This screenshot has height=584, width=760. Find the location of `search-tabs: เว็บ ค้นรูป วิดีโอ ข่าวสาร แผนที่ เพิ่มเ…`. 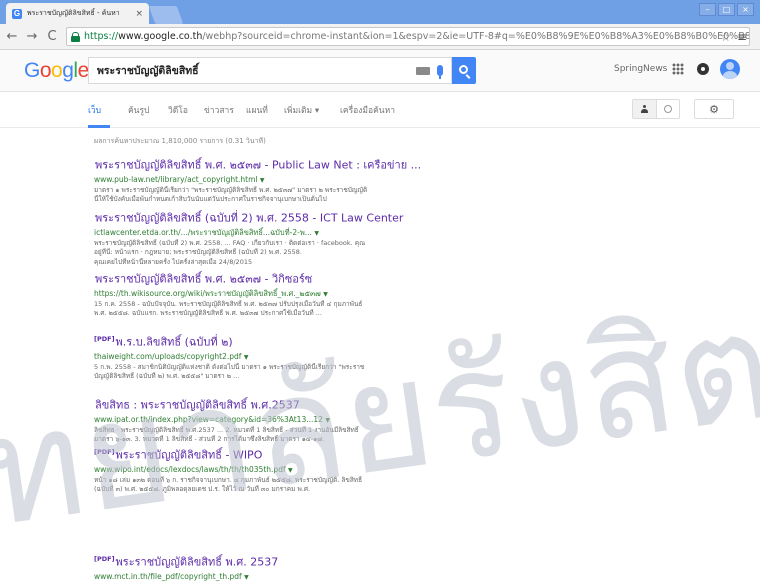

search-tabs: เว็บ ค้นรูป วิดีโอ ข่าวสาร แผนที่ เพิ่มเ… is located at coordinates (380, 110).